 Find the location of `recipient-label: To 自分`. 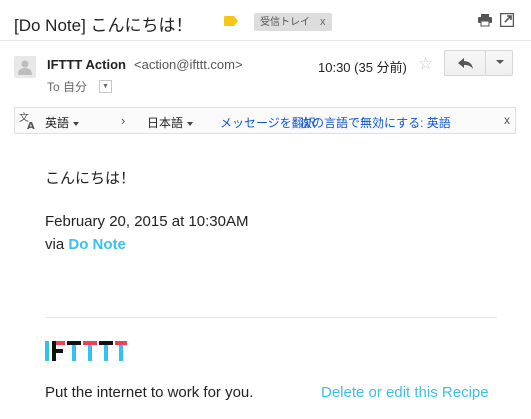

recipient-label: To 自分 is located at coordinates (67, 87).